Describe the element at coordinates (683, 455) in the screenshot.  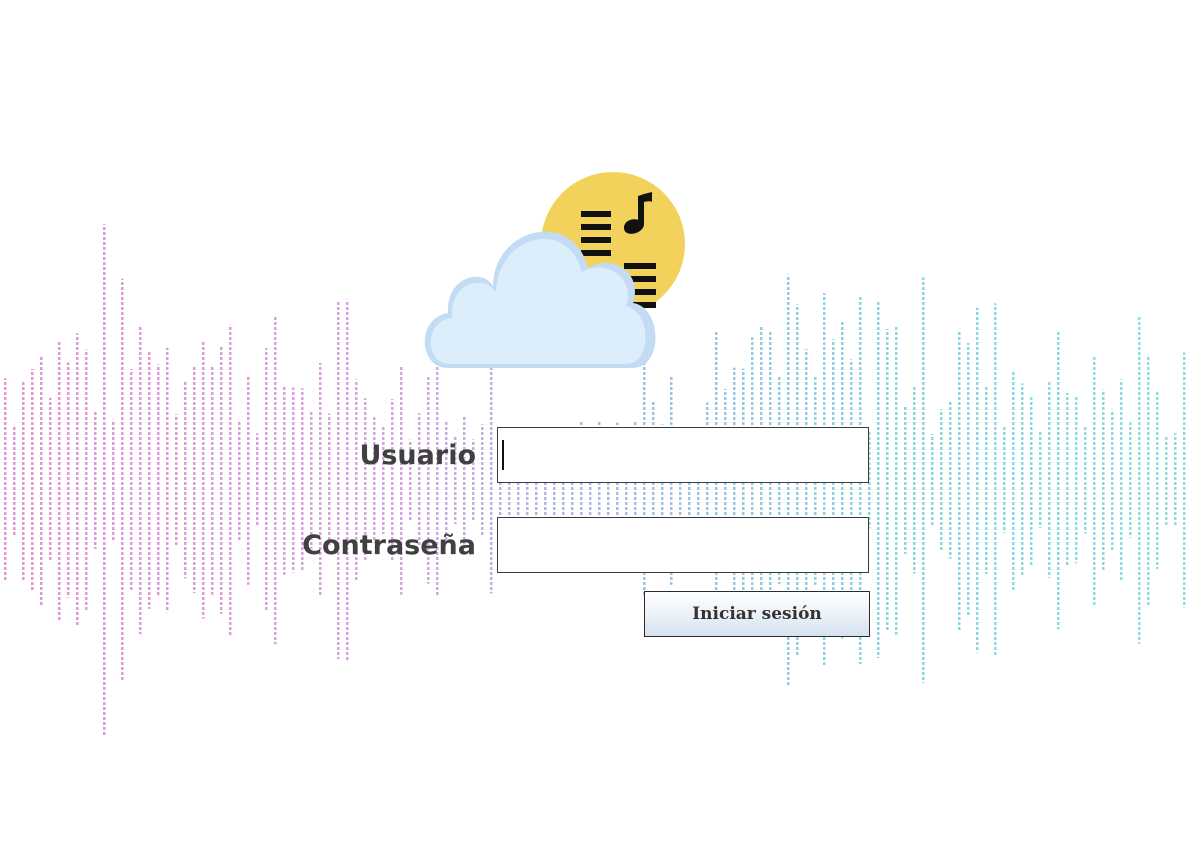
I see `username-input` at that location.